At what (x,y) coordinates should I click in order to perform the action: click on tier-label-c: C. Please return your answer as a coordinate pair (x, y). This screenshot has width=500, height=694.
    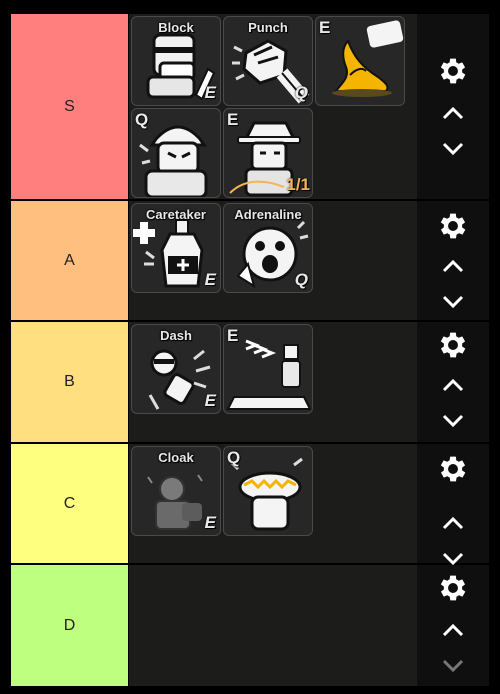
    Looking at the image, I should click on (69, 503).